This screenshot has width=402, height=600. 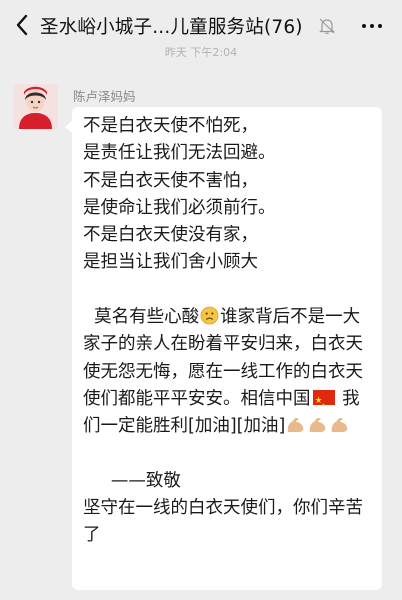 What do you see at coordinates (209, 315) in the screenshot?
I see `sad-face-emoji` at bounding box center [209, 315].